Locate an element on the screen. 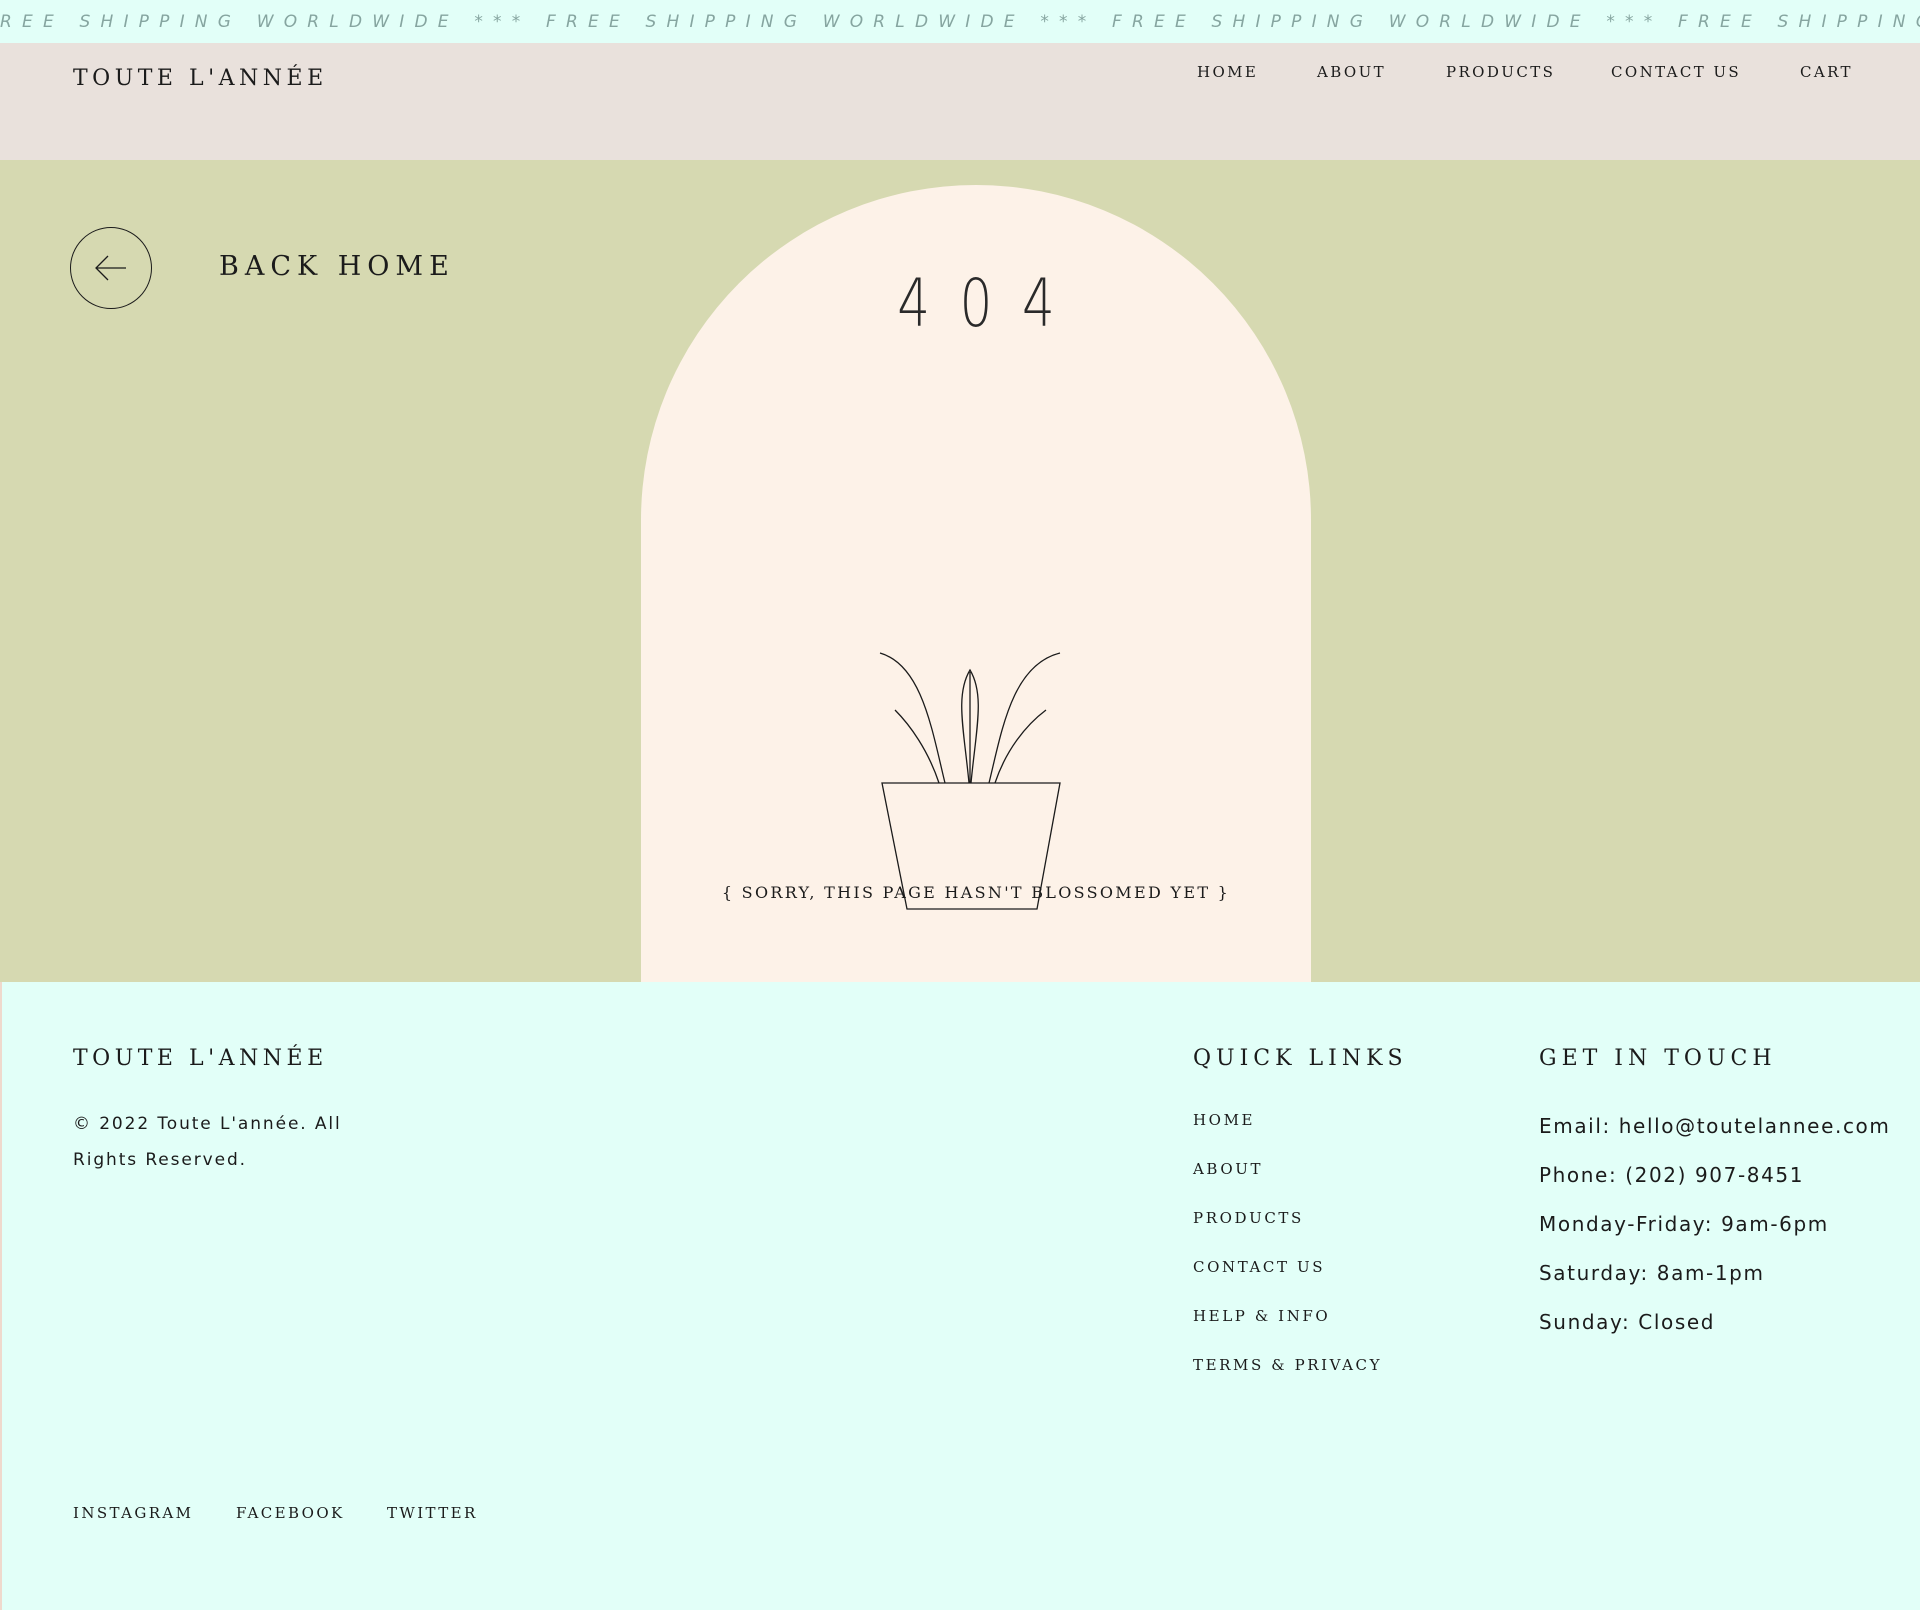 The image size is (1920, 1610). social-instagram: INSTAGRAM is located at coordinates (133, 1513).